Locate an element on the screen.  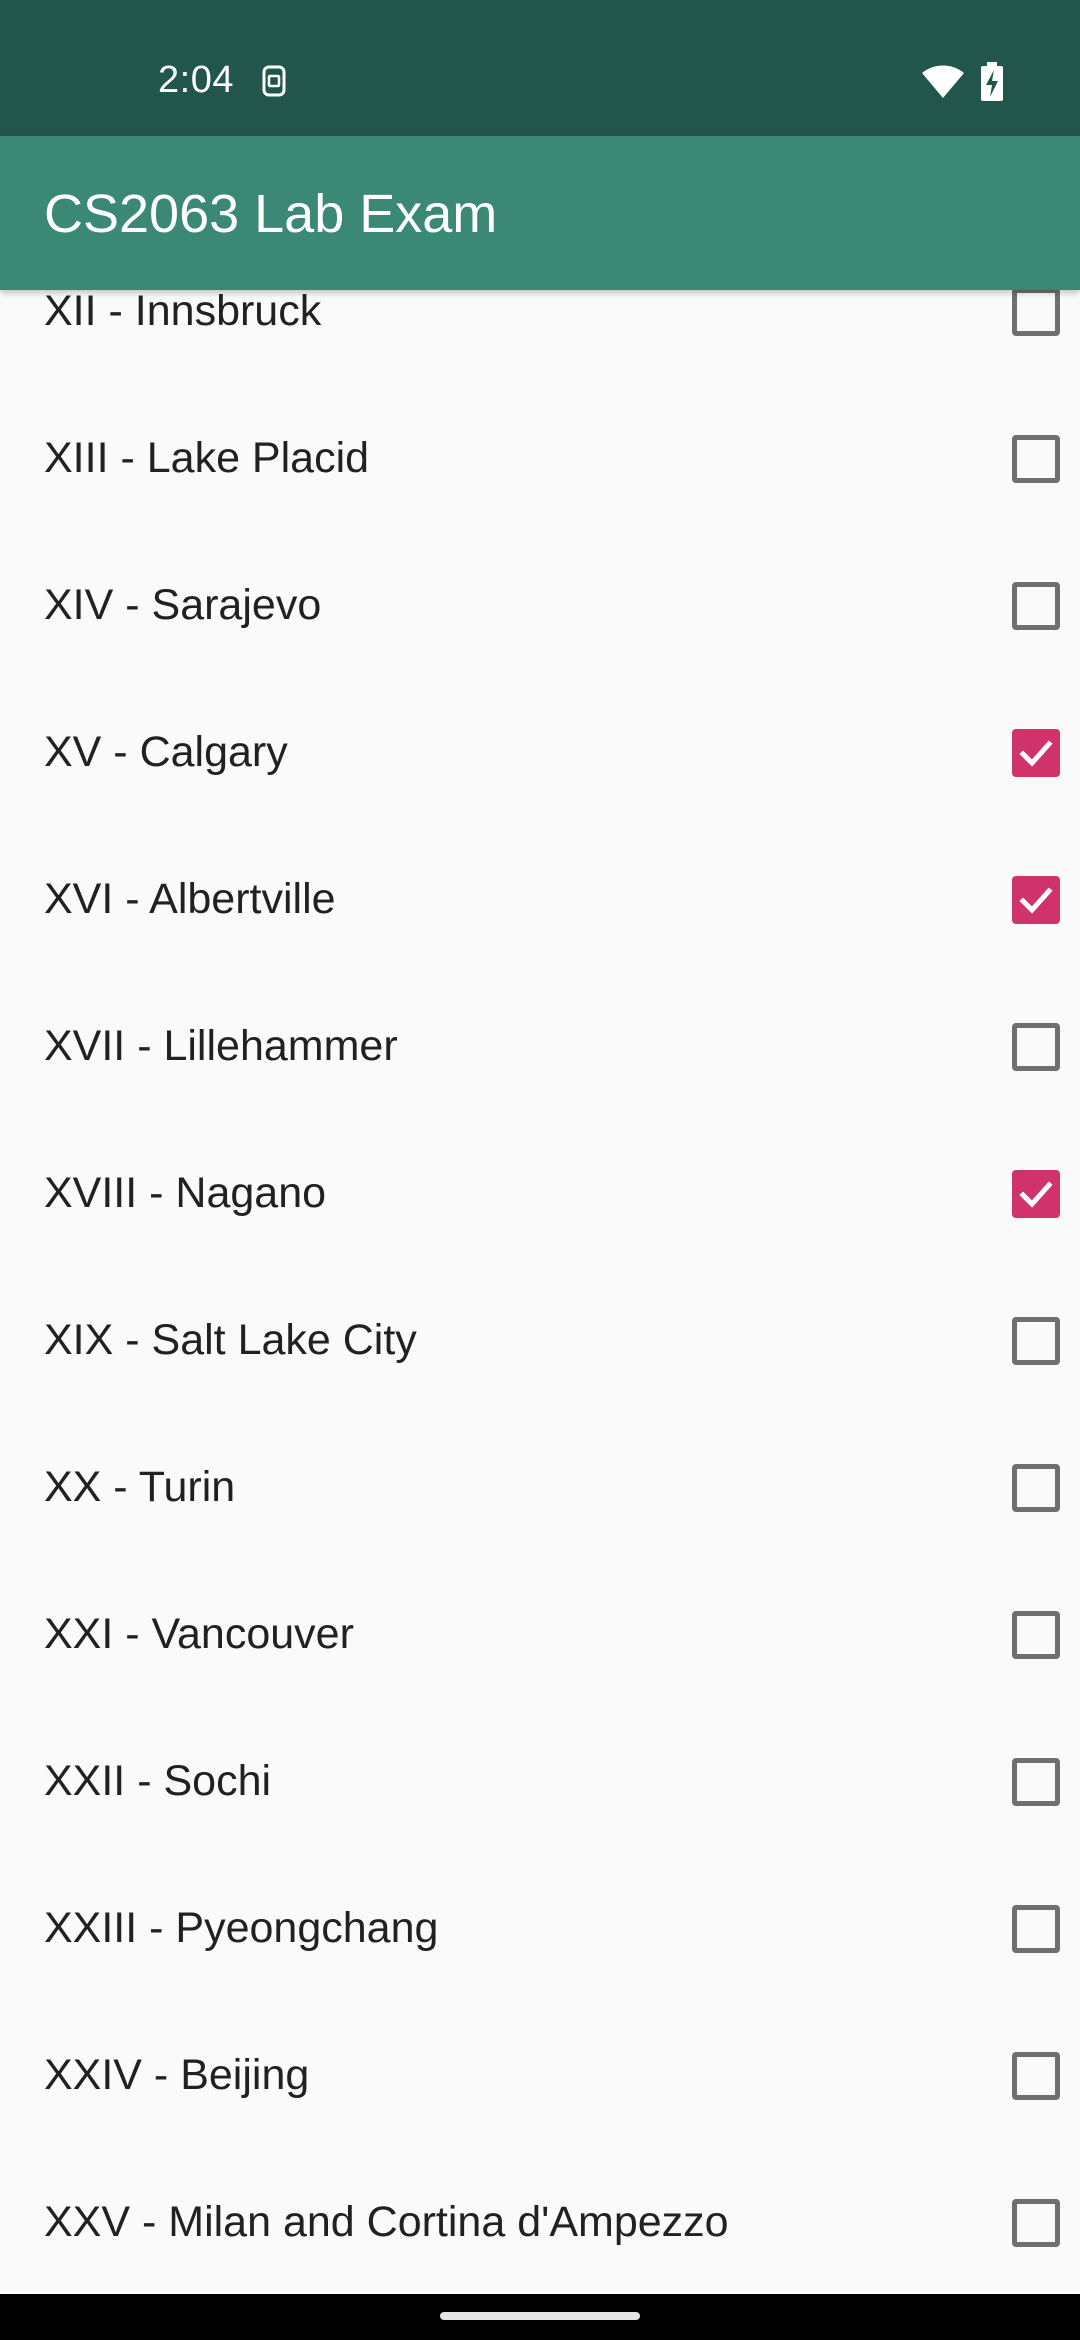
list-item: XVIII - Nagano is located at coordinates (540, 1193).